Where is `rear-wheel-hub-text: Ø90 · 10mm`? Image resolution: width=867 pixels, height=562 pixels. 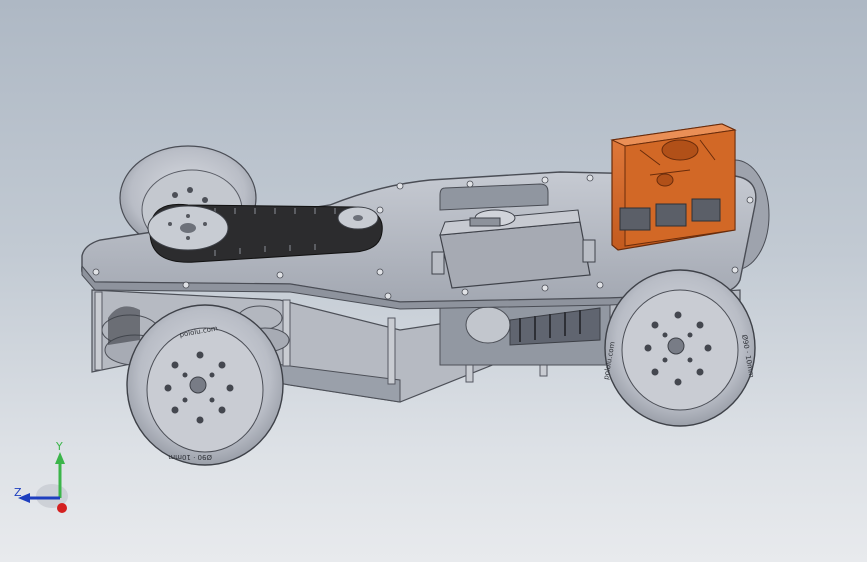 rear-wheel-hub-text: Ø90 · 10mm is located at coordinates (190, 457).